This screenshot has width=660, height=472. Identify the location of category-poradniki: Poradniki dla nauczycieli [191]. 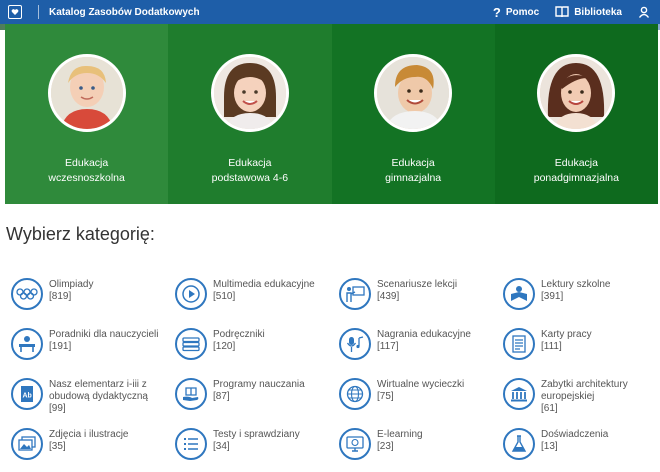
(90, 347).